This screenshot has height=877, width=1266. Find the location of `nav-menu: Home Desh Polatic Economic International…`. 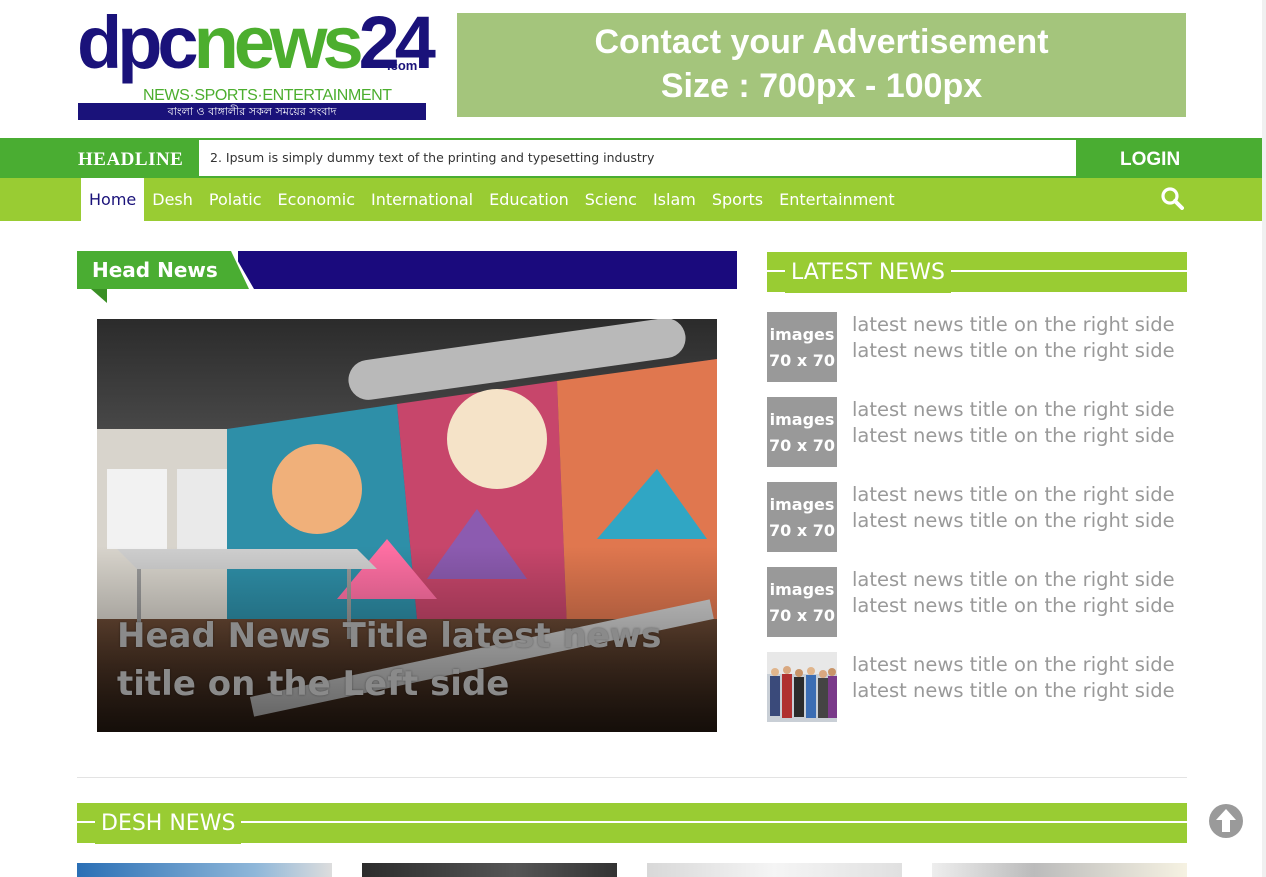

nav-menu: Home Desh Polatic Economic International… is located at coordinates (492, 199).